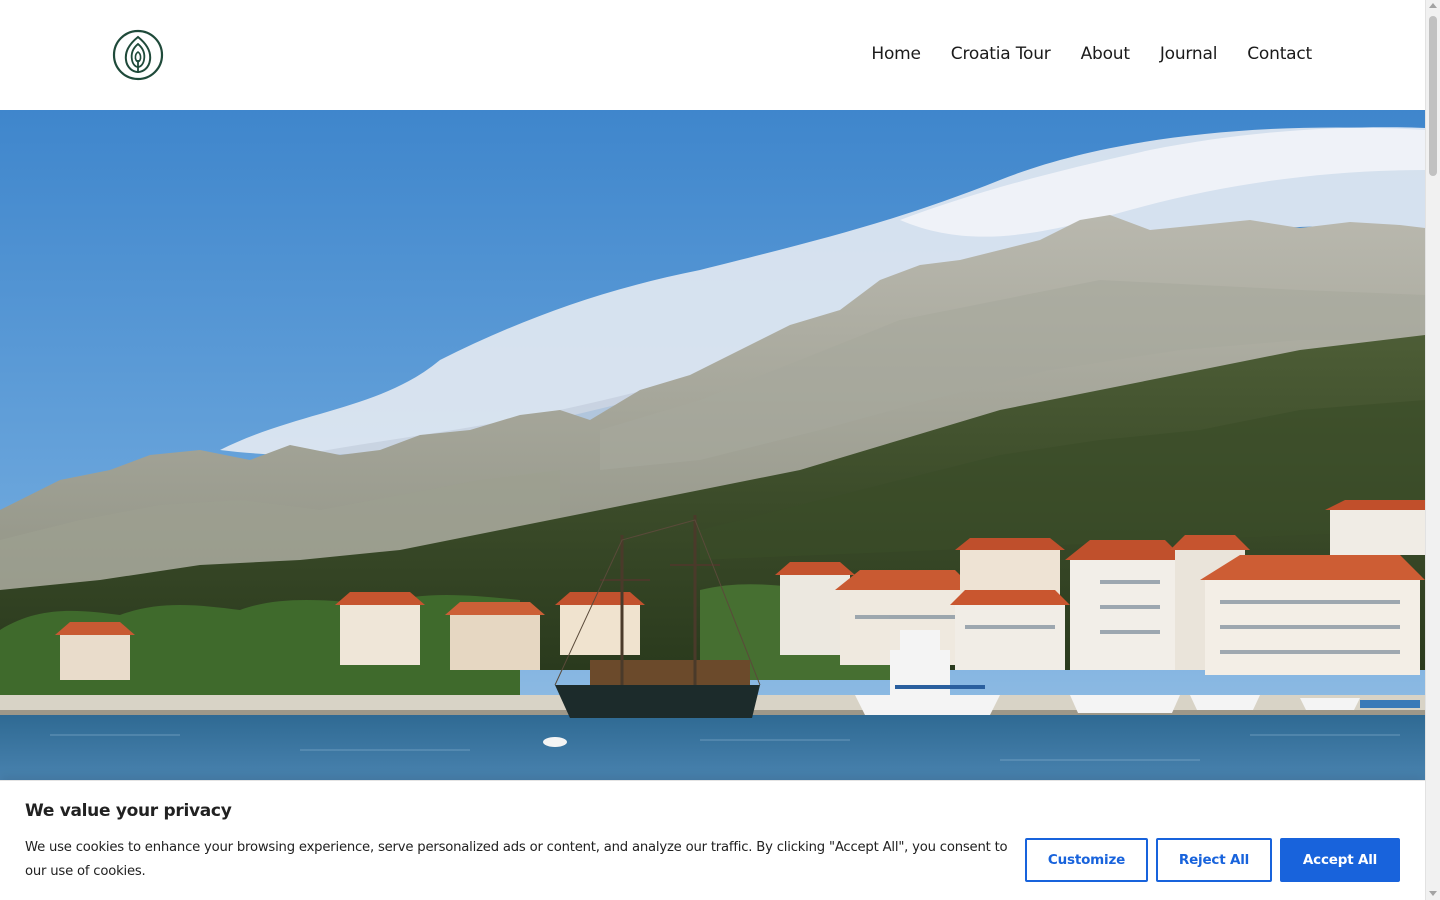  What do you see at coordinates (1189, 54) in the screenshot?
I see `nav-journal: Journal` at bounding box center [1189, 54].